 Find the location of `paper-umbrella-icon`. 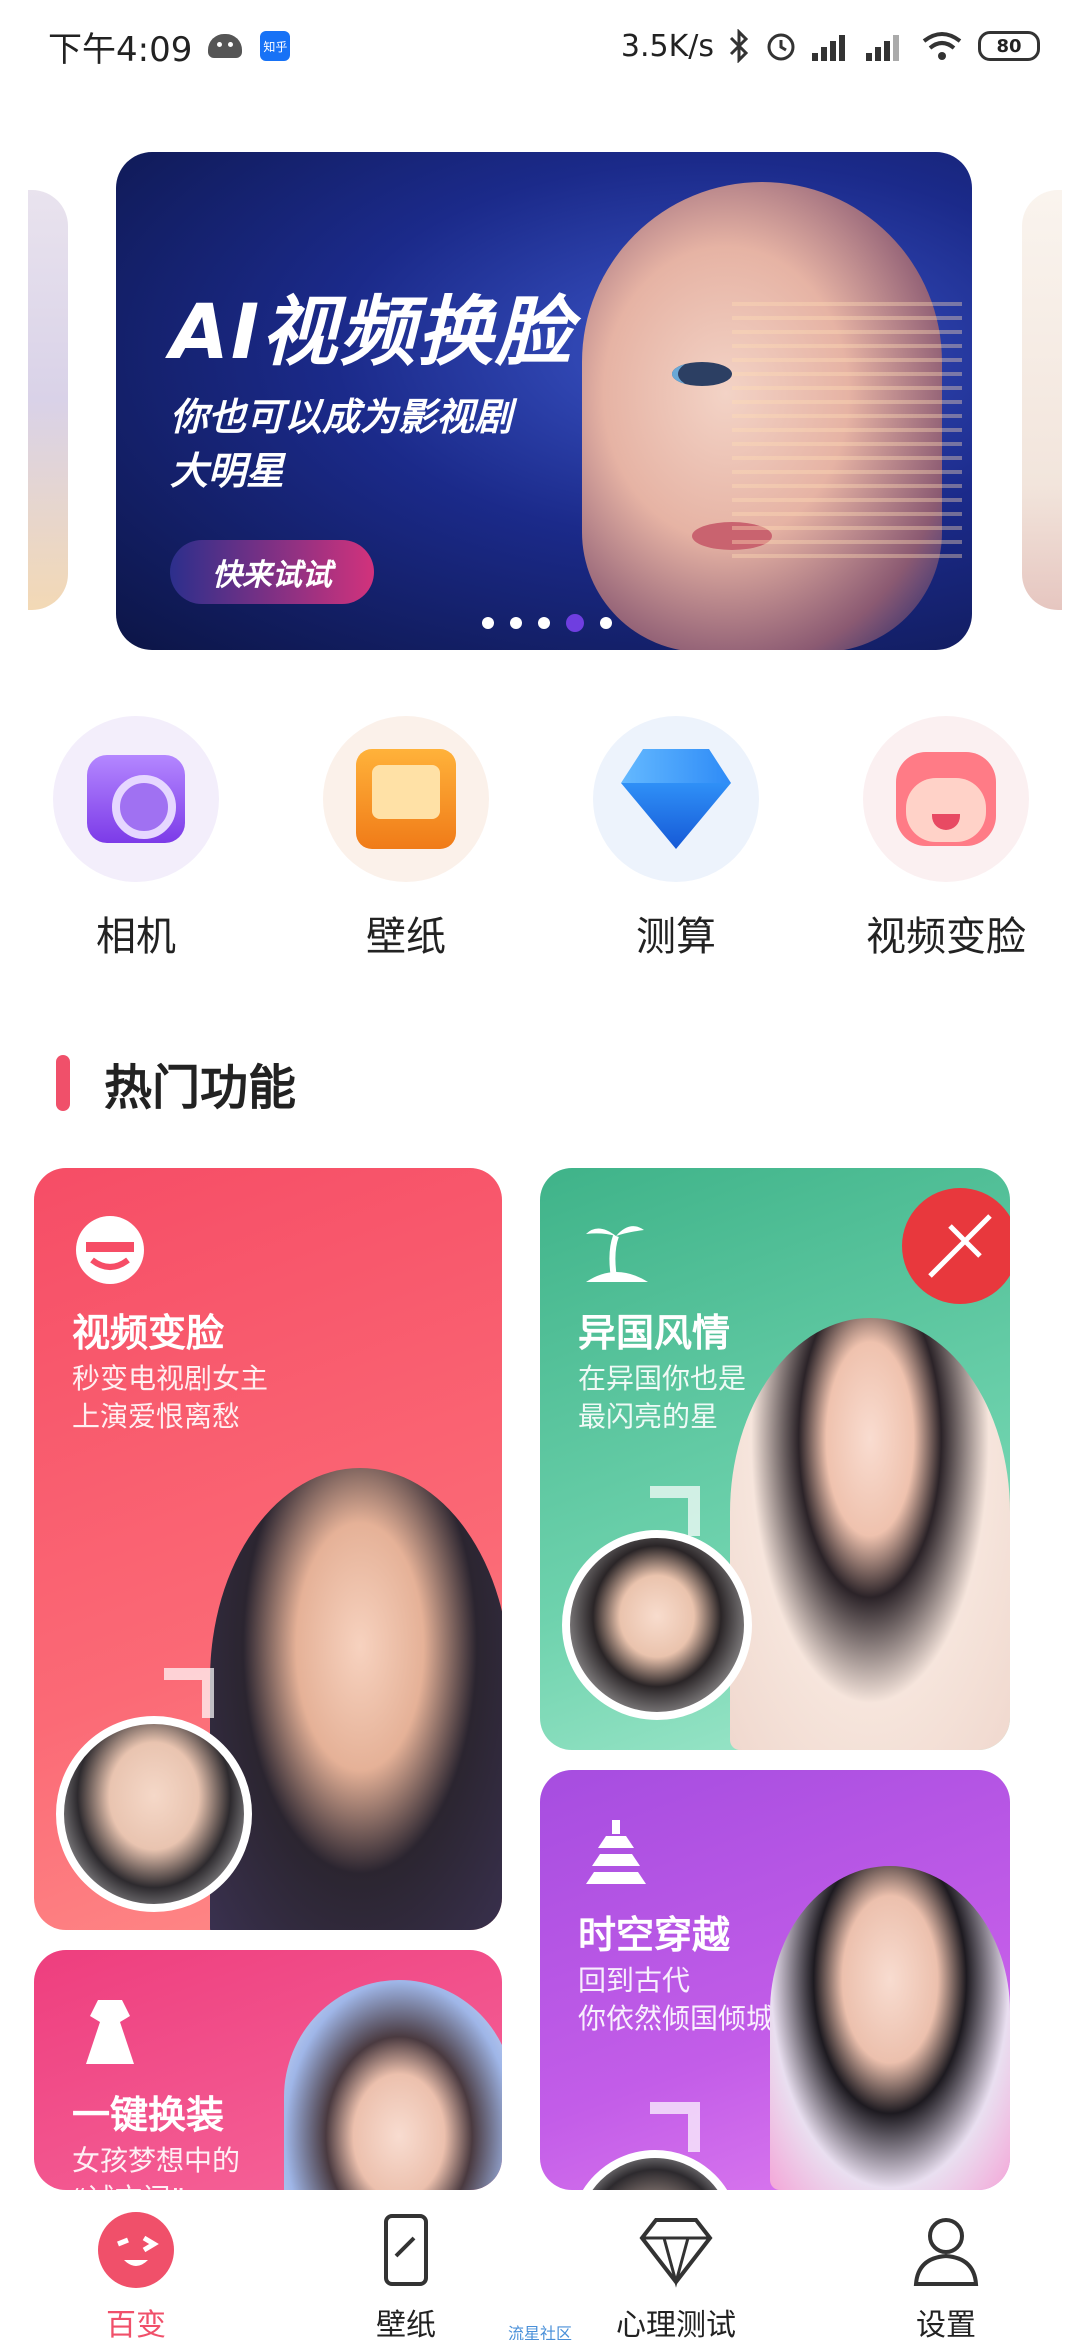

paper-umbrella-icon is located at coordinates (956, 1246).